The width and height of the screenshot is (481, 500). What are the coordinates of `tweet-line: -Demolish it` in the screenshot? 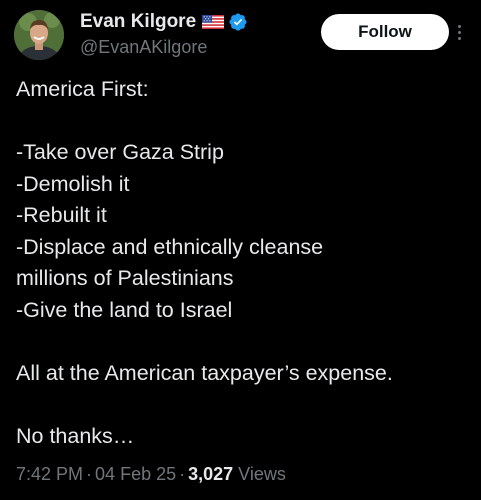 It's located at (73, 183).